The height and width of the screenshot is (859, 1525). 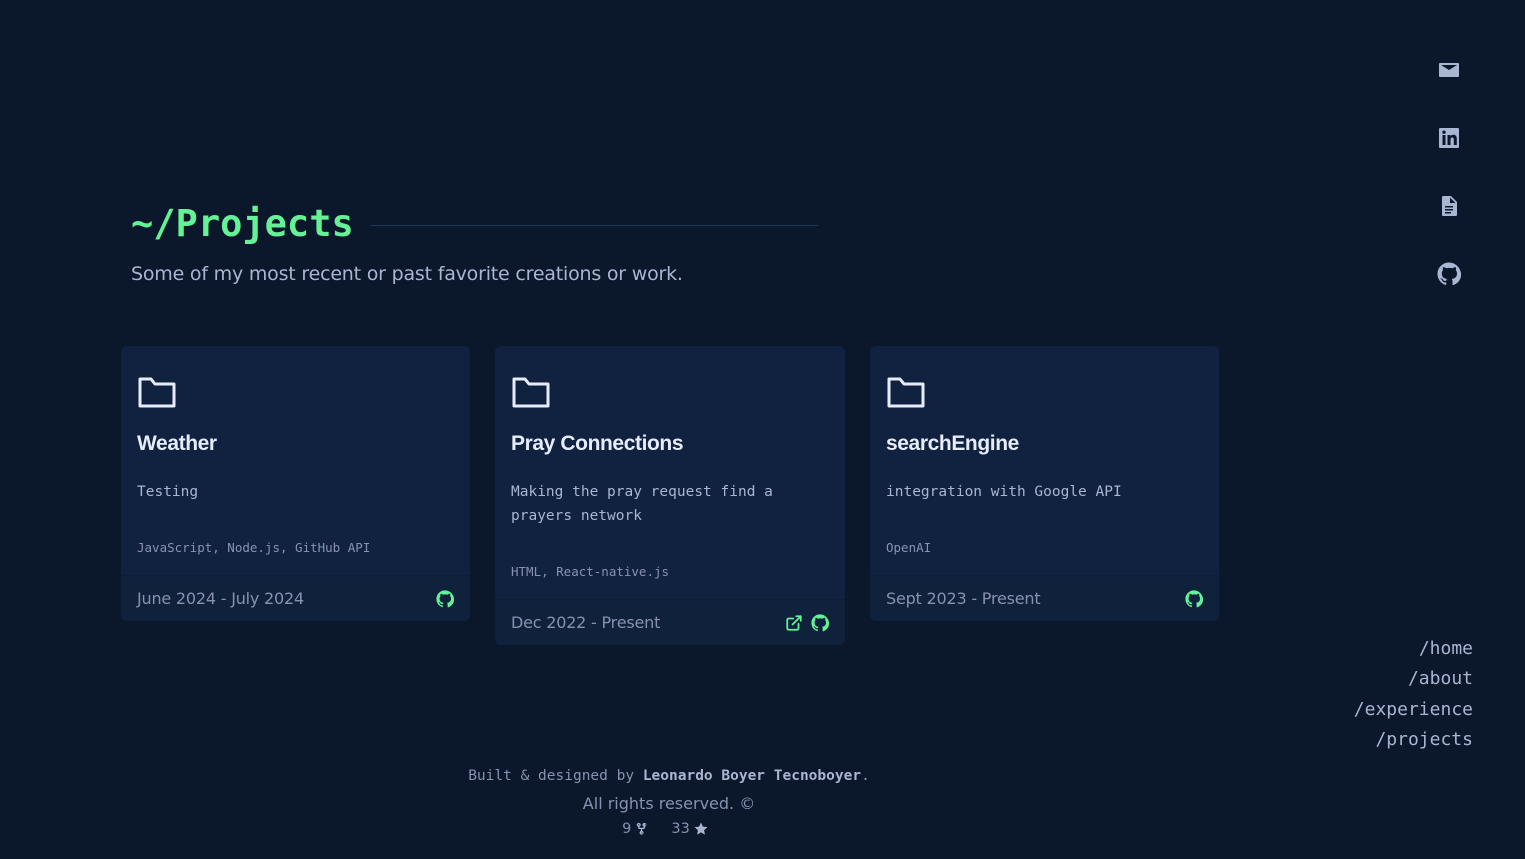 I want to click on project-date: June 2024 - July 2024, so click(x=220, y=598).